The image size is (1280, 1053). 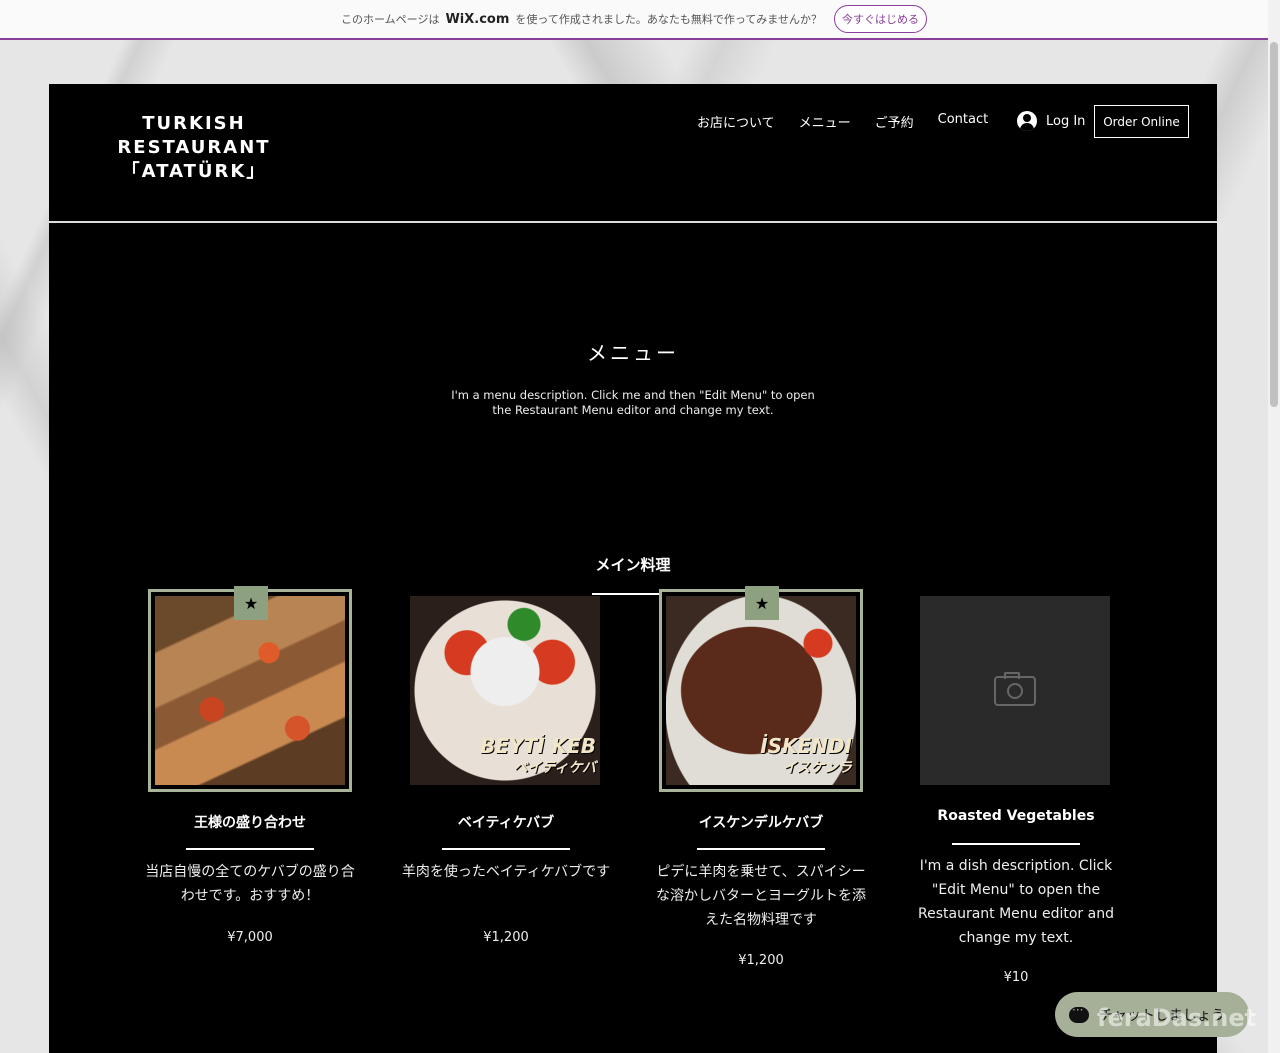 I want to click on photo-label: İSKENDI イスケンラ, so click(x=806, y=757).